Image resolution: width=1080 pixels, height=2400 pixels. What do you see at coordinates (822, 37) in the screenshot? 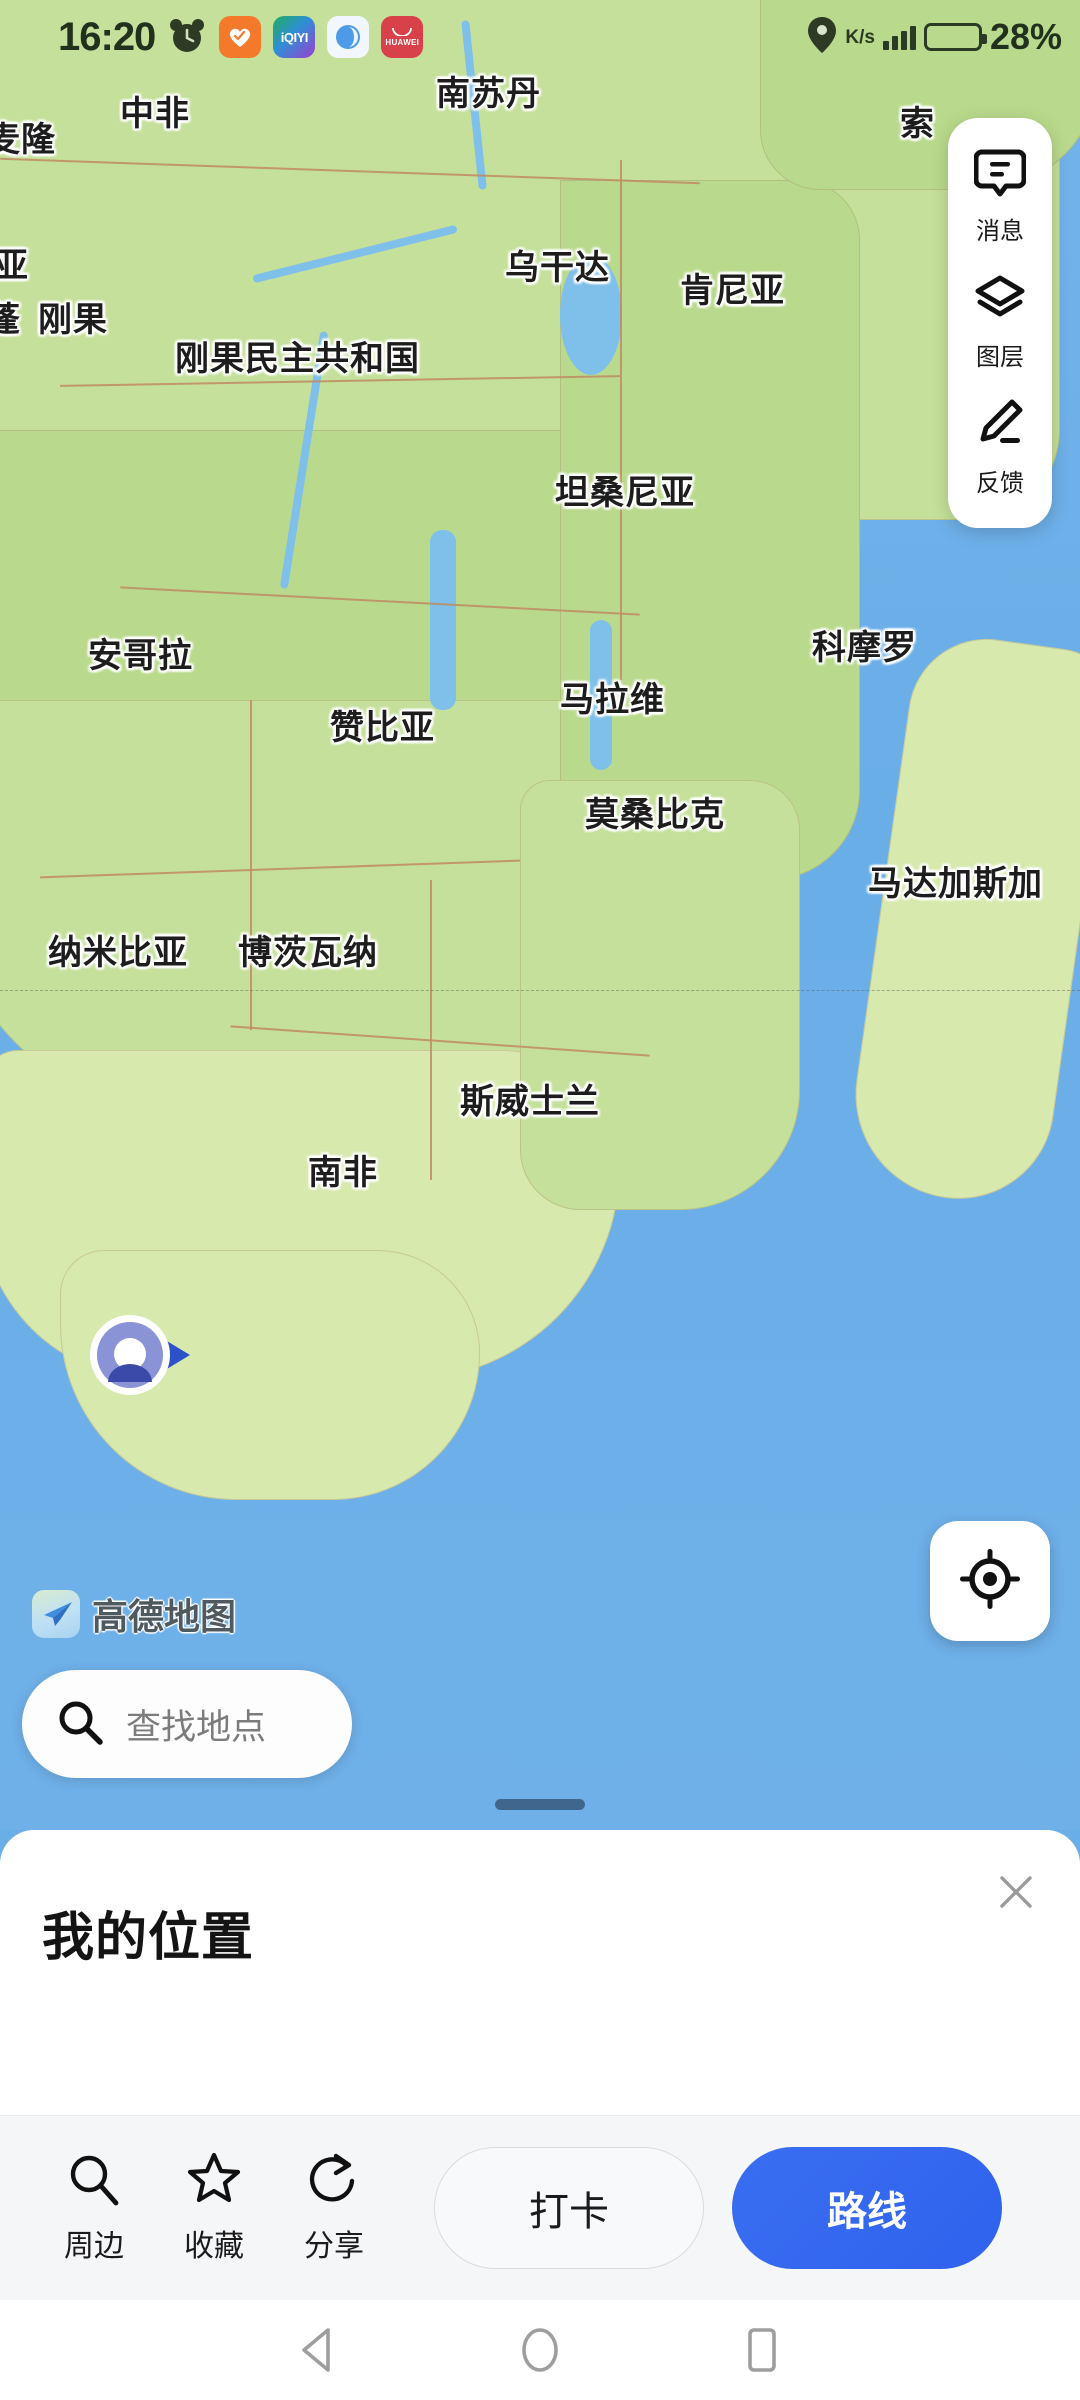
I see `location-pin-icon` at bounding box center [822, 37].